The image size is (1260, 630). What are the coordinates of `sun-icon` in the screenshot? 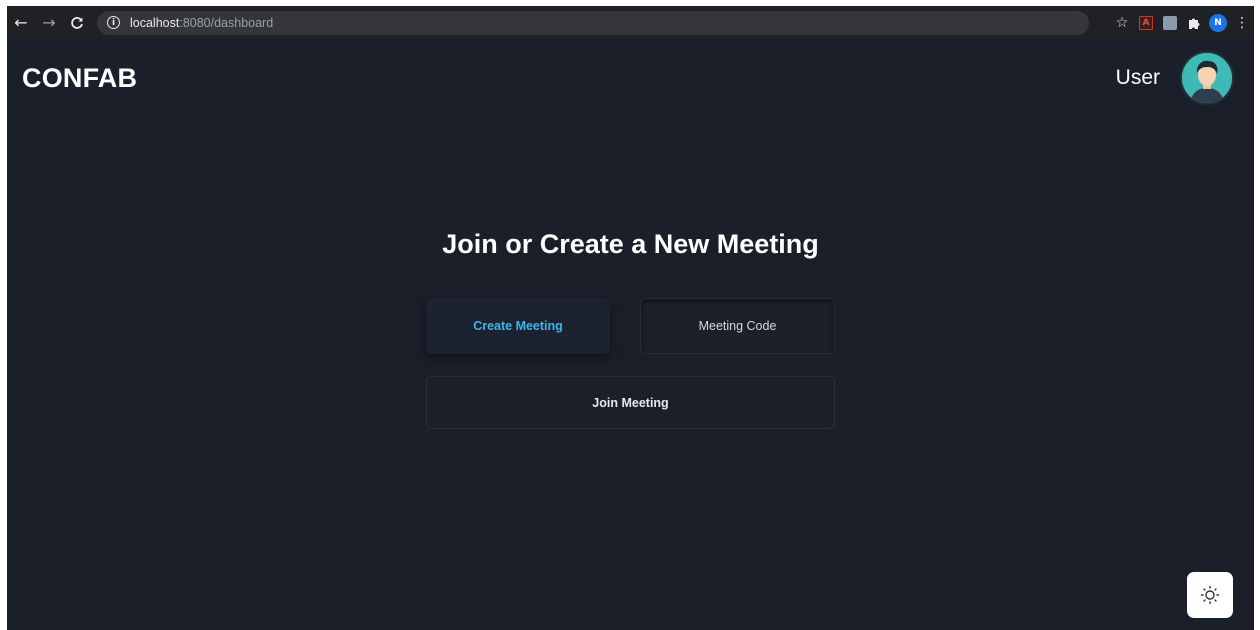 It's located at (1210, 595).